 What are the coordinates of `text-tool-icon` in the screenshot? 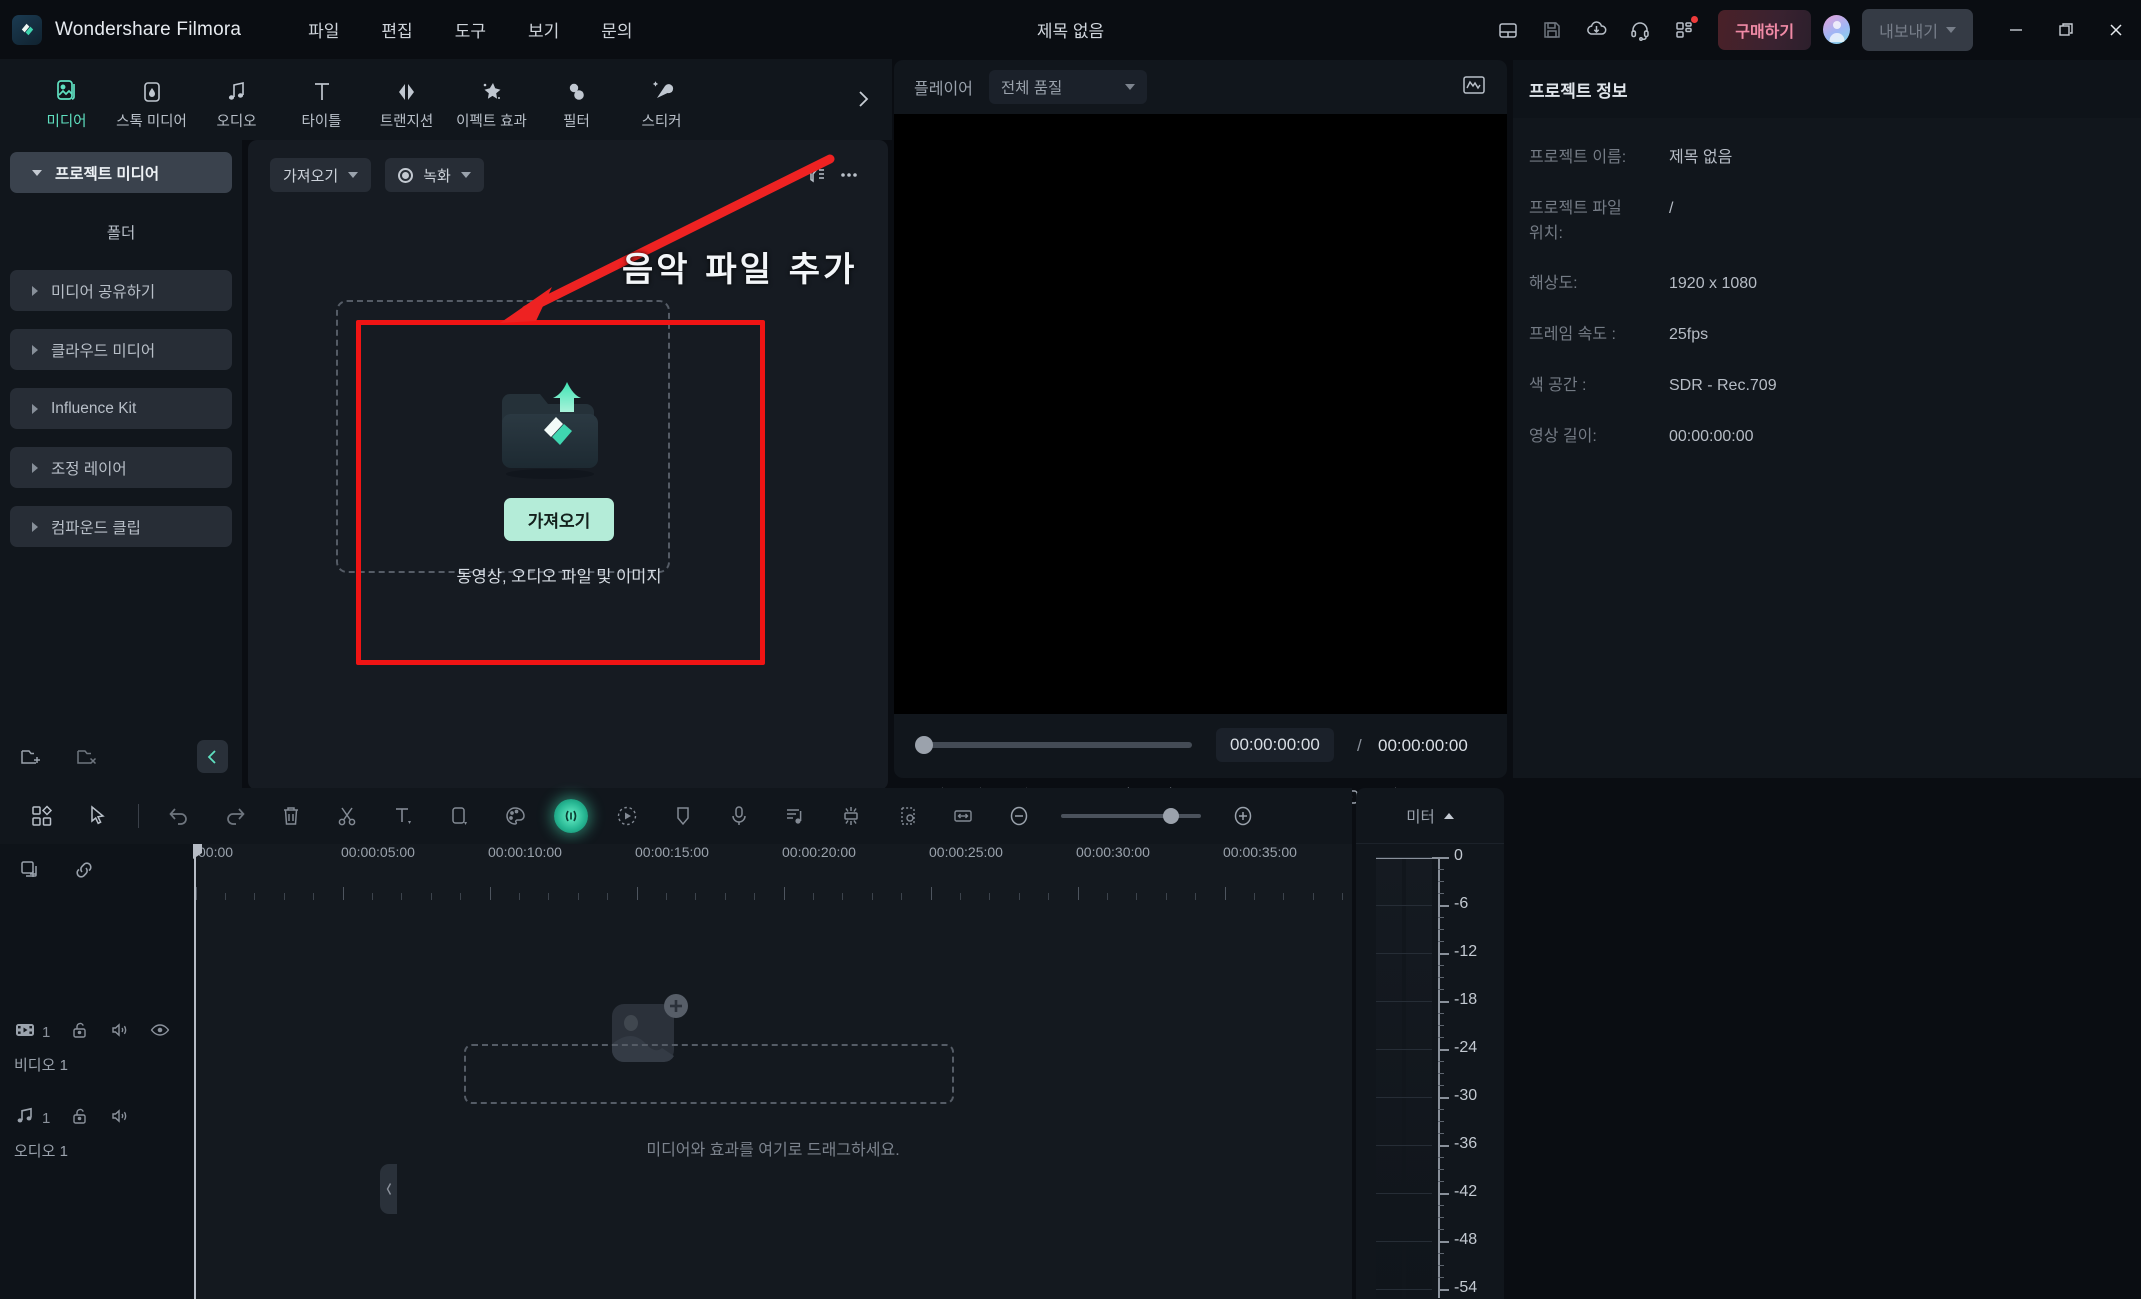 It's located at (403, 816).